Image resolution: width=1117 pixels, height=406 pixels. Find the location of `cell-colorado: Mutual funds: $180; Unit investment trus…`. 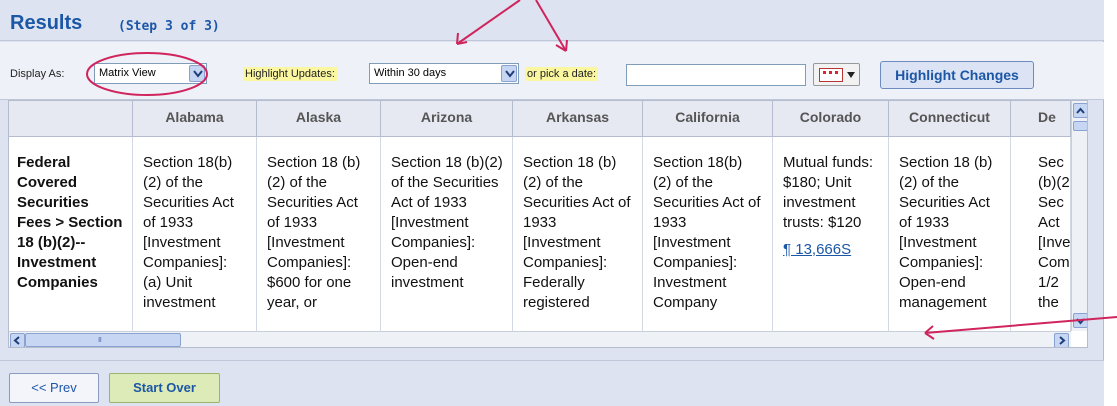

cell-colorado: Mutual funds: $180; Unit investment trus… is located at coordinates (831, 234).